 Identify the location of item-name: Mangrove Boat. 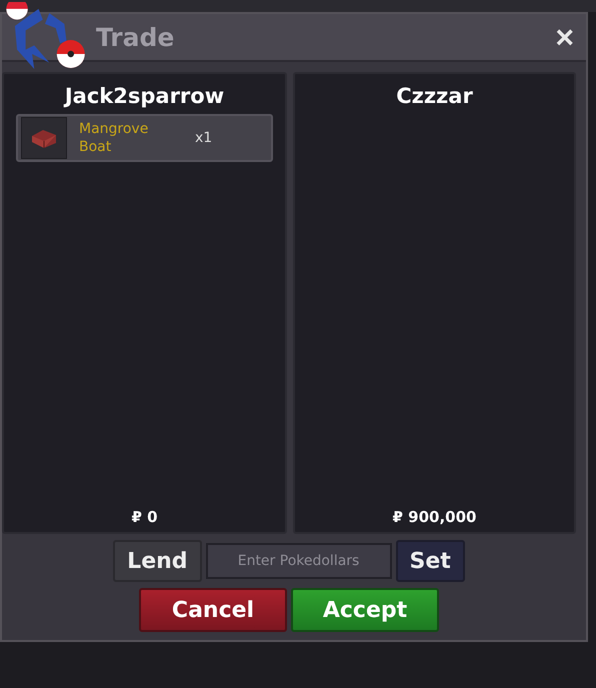
(114, 138).